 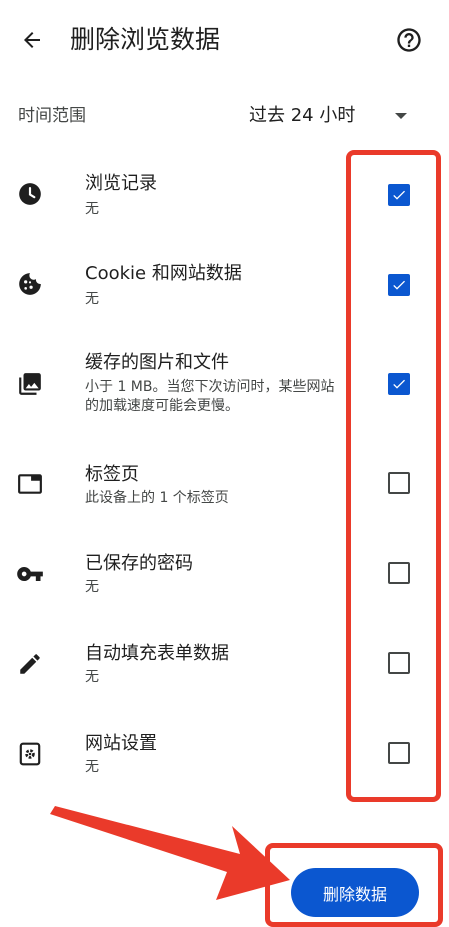 I want to click on option-title: 网站设置, so click(x=121, y=743).